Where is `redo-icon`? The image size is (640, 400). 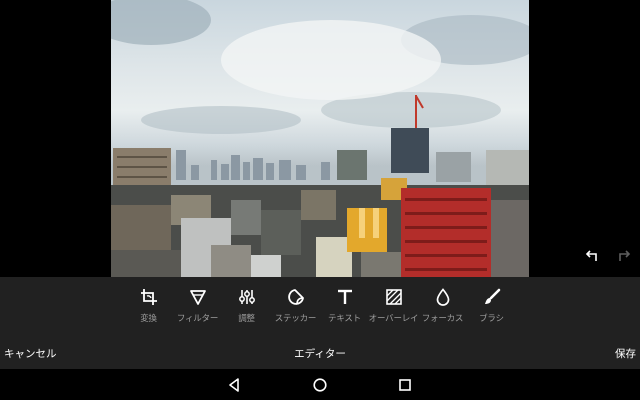
redo-icon is located at coordinates (625, 255).